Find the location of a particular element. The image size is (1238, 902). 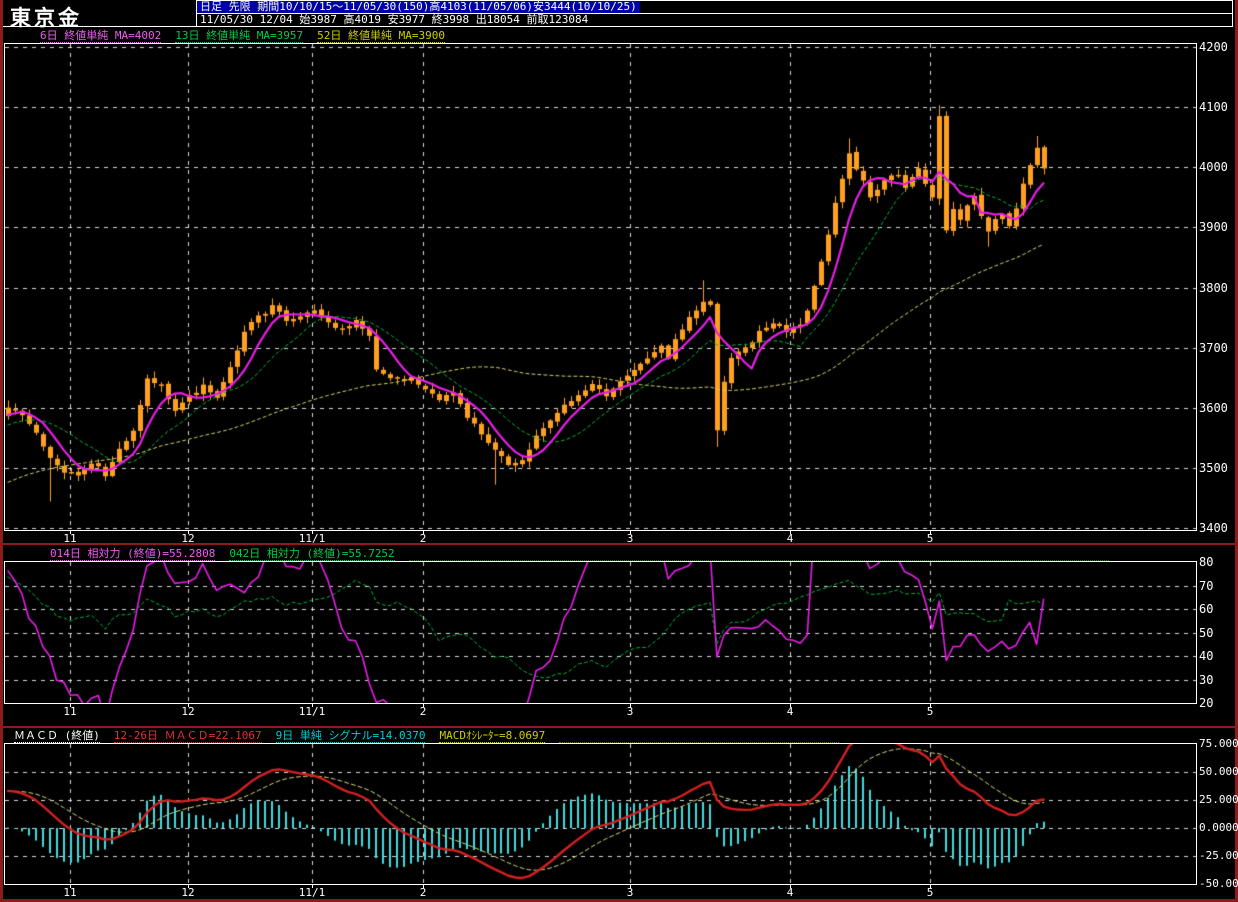

y-axis-label: 60 is located at coordinates (1206, 609).